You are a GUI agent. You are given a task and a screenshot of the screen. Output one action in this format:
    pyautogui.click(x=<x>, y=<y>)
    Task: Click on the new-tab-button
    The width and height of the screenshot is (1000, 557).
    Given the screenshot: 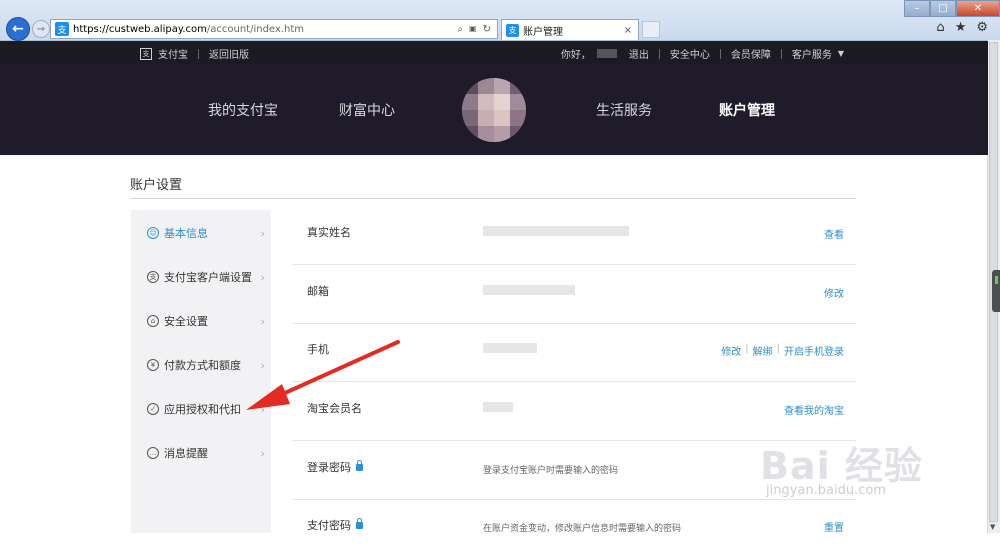 What is the action you would take?
    pyautogui.click(x=651, y=29)
    